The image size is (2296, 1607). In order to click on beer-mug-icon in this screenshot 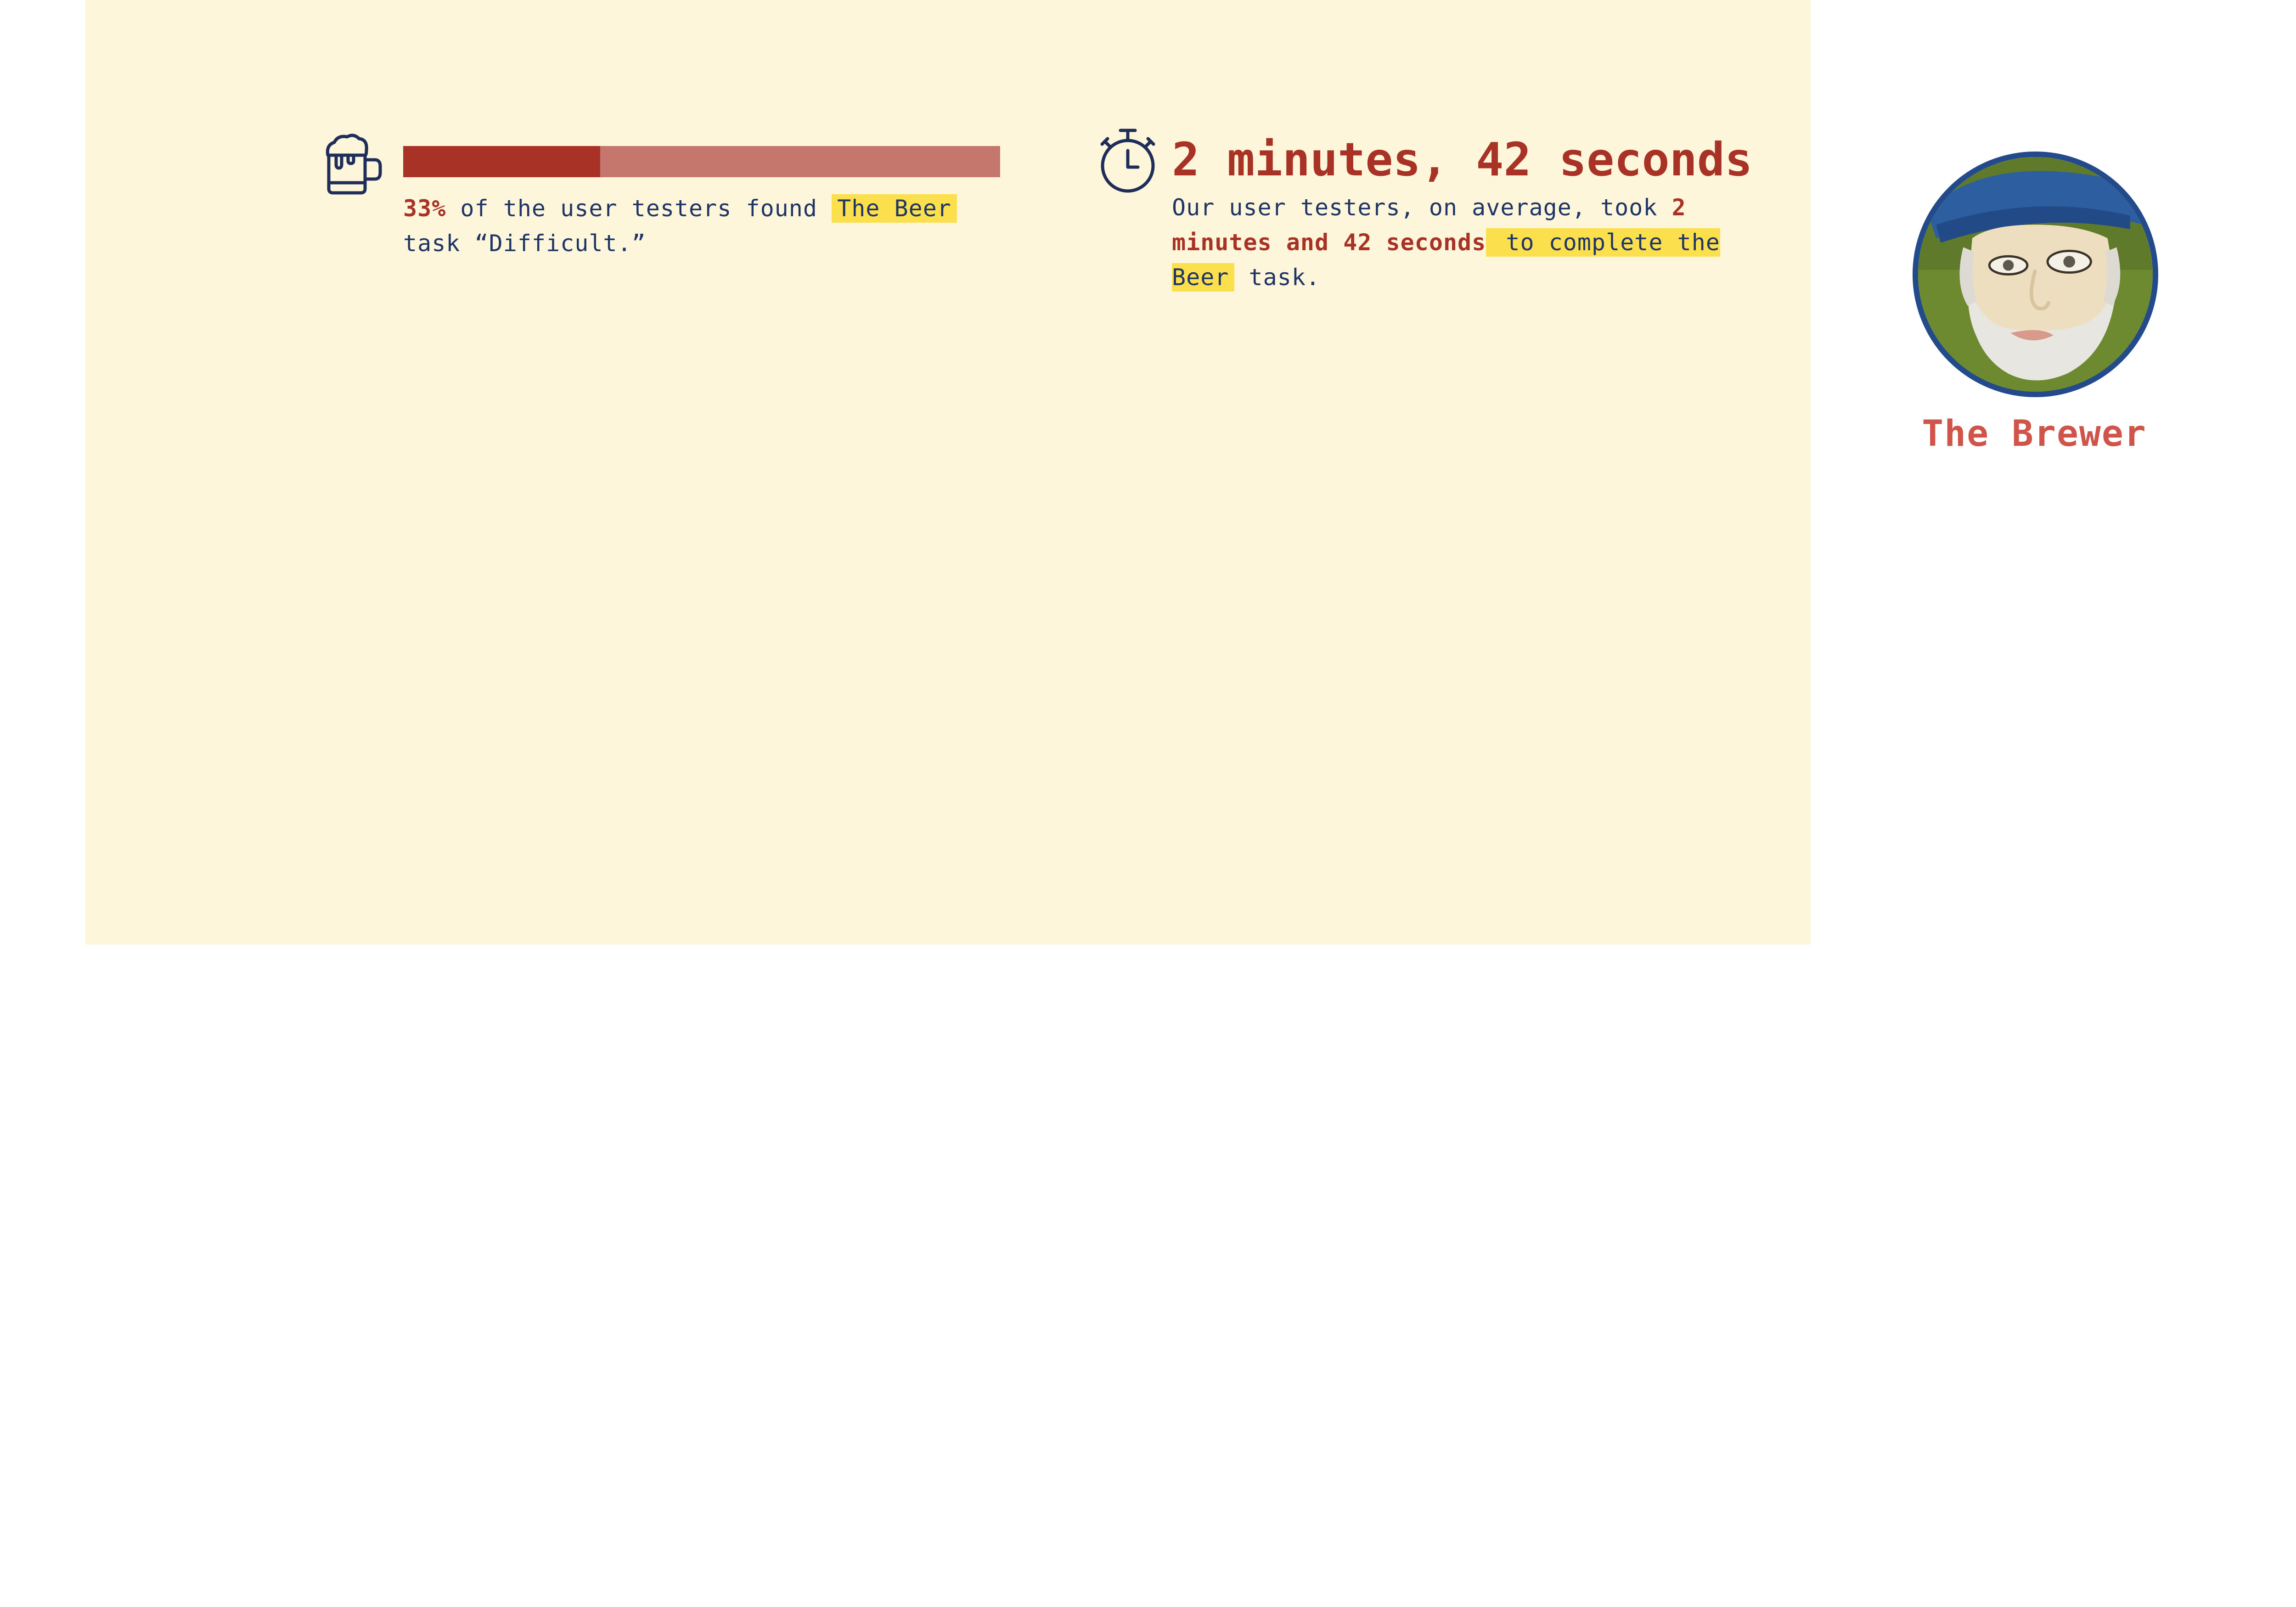, I will do `click(354, 164)`.